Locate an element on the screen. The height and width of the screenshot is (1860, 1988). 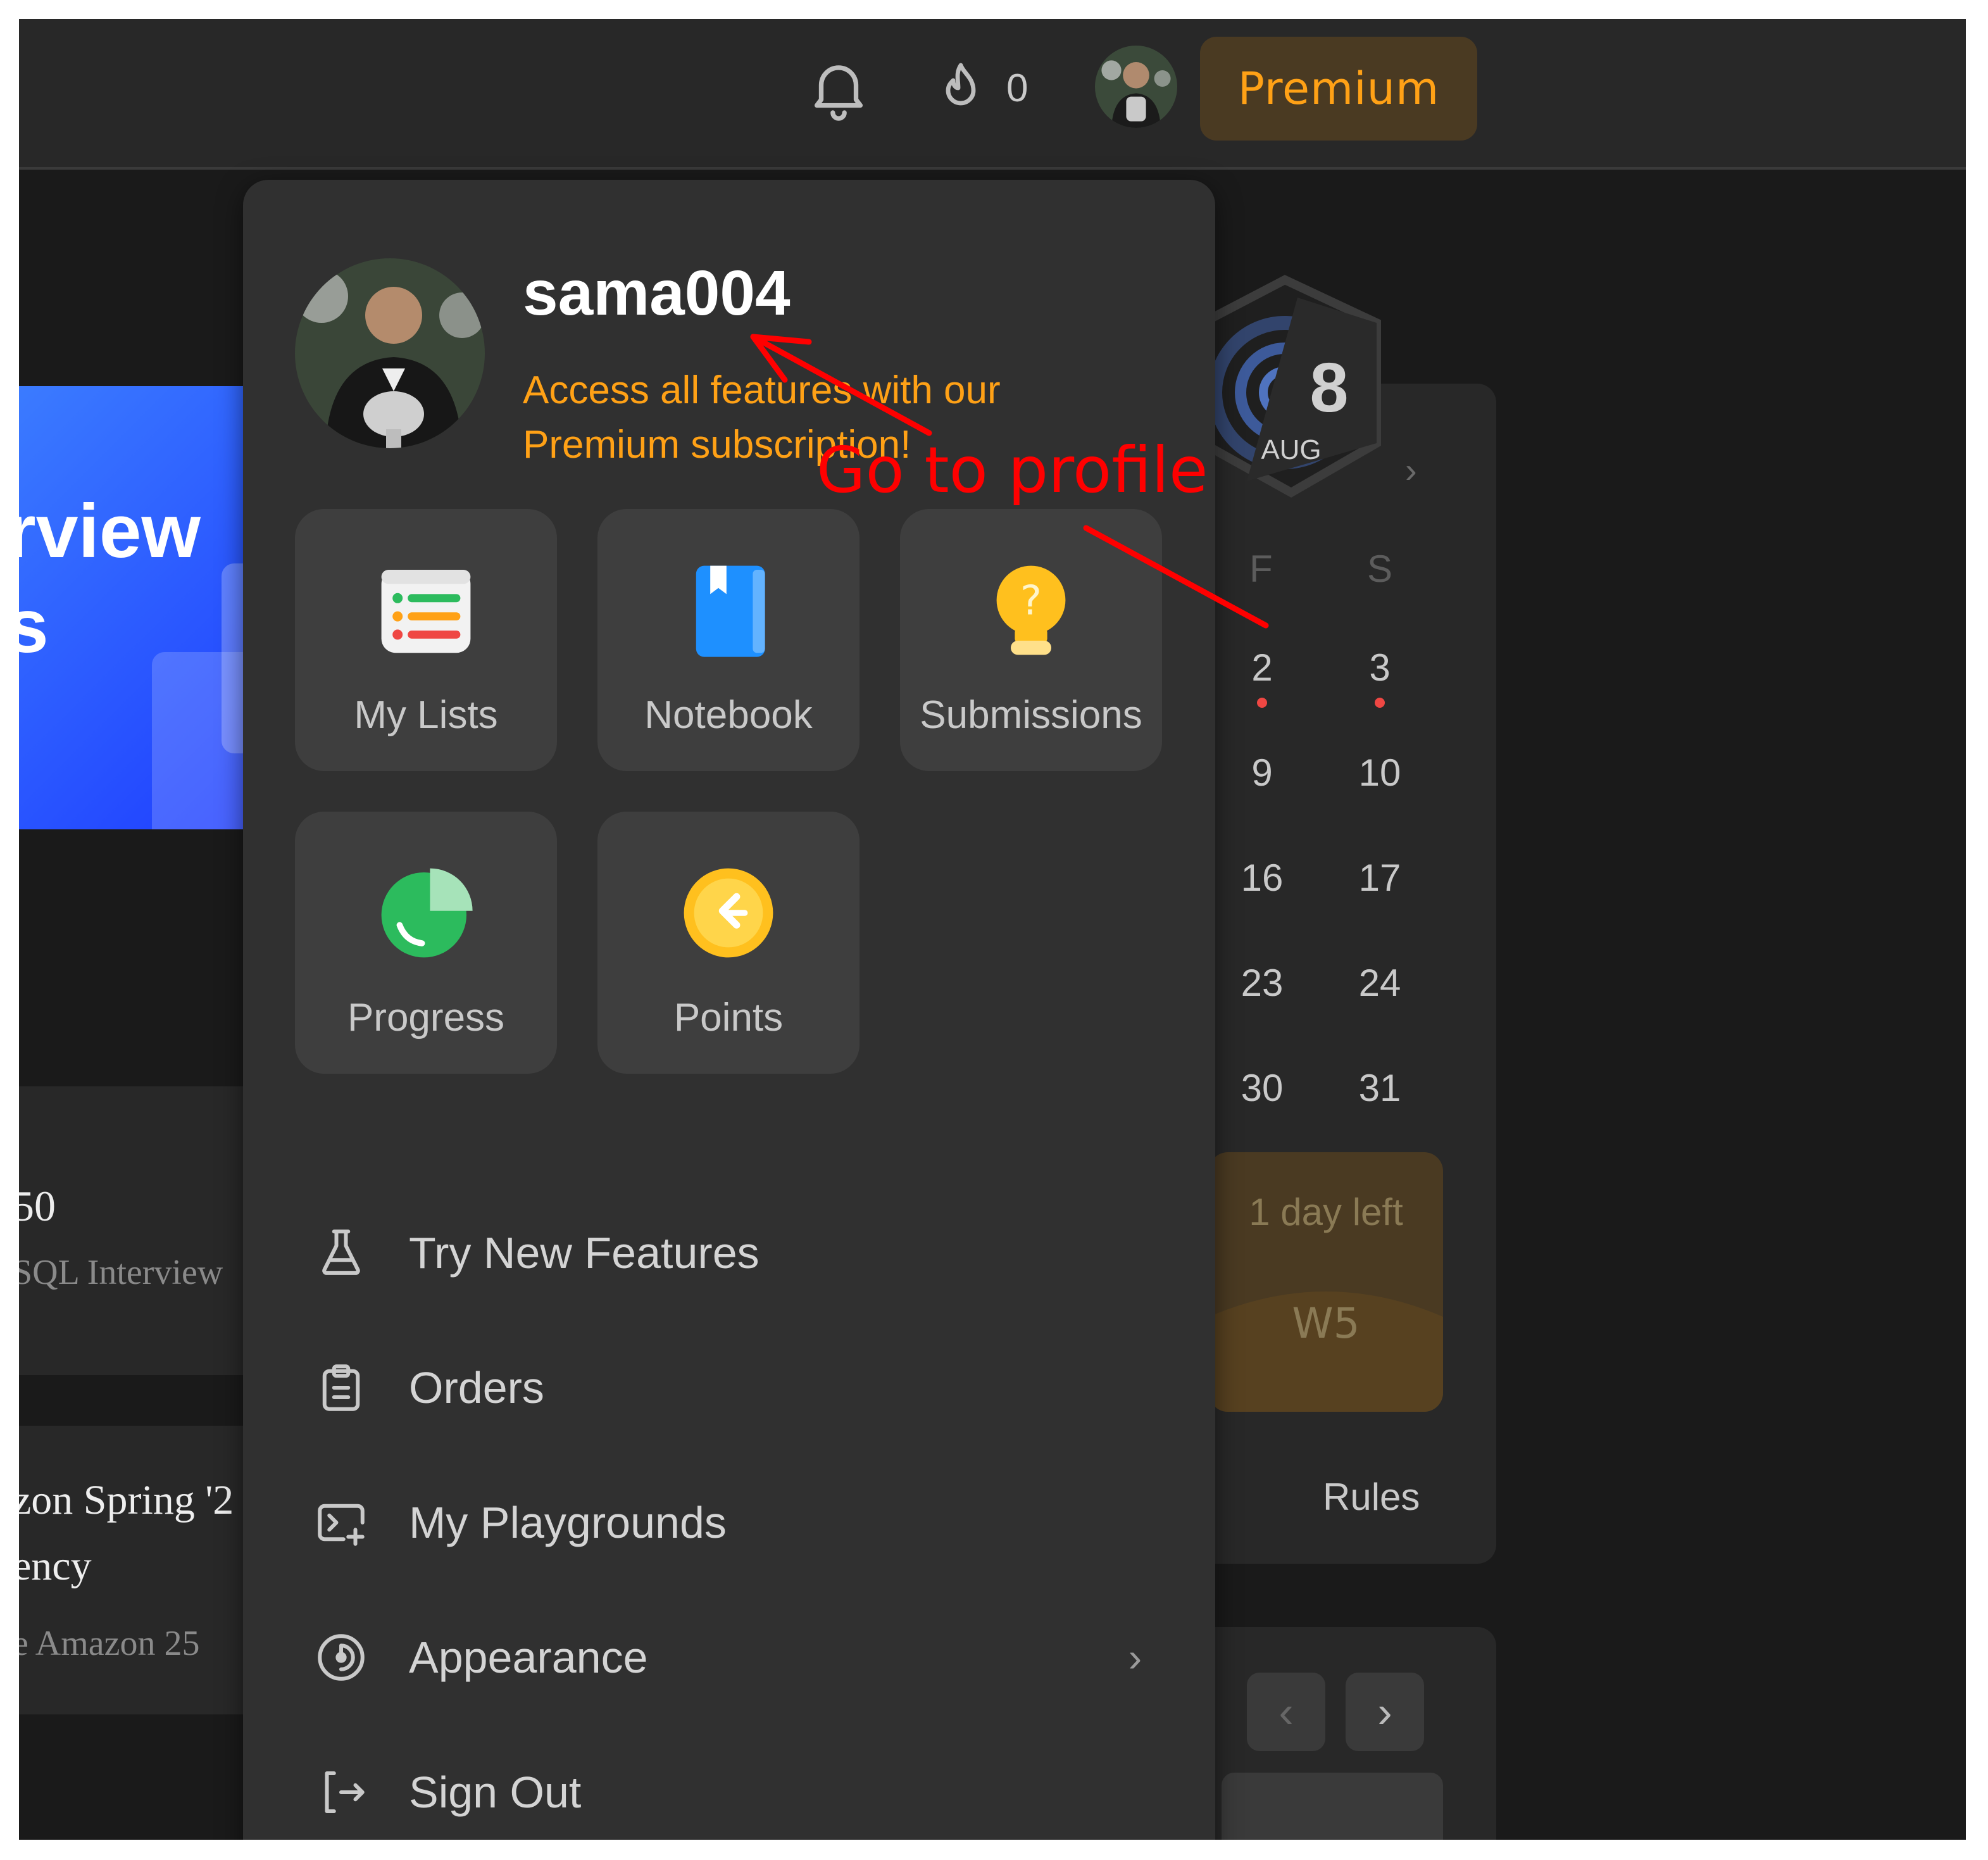
flask-icon is located at coordinates (341, 1252).